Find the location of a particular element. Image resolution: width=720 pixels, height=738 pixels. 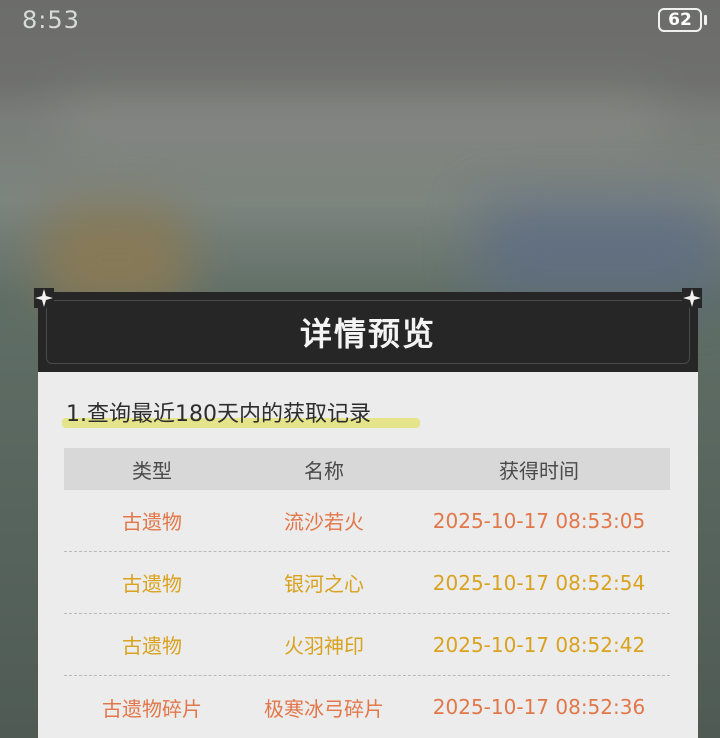

column-header-name: 名称 is located at coordinates (324, 470).